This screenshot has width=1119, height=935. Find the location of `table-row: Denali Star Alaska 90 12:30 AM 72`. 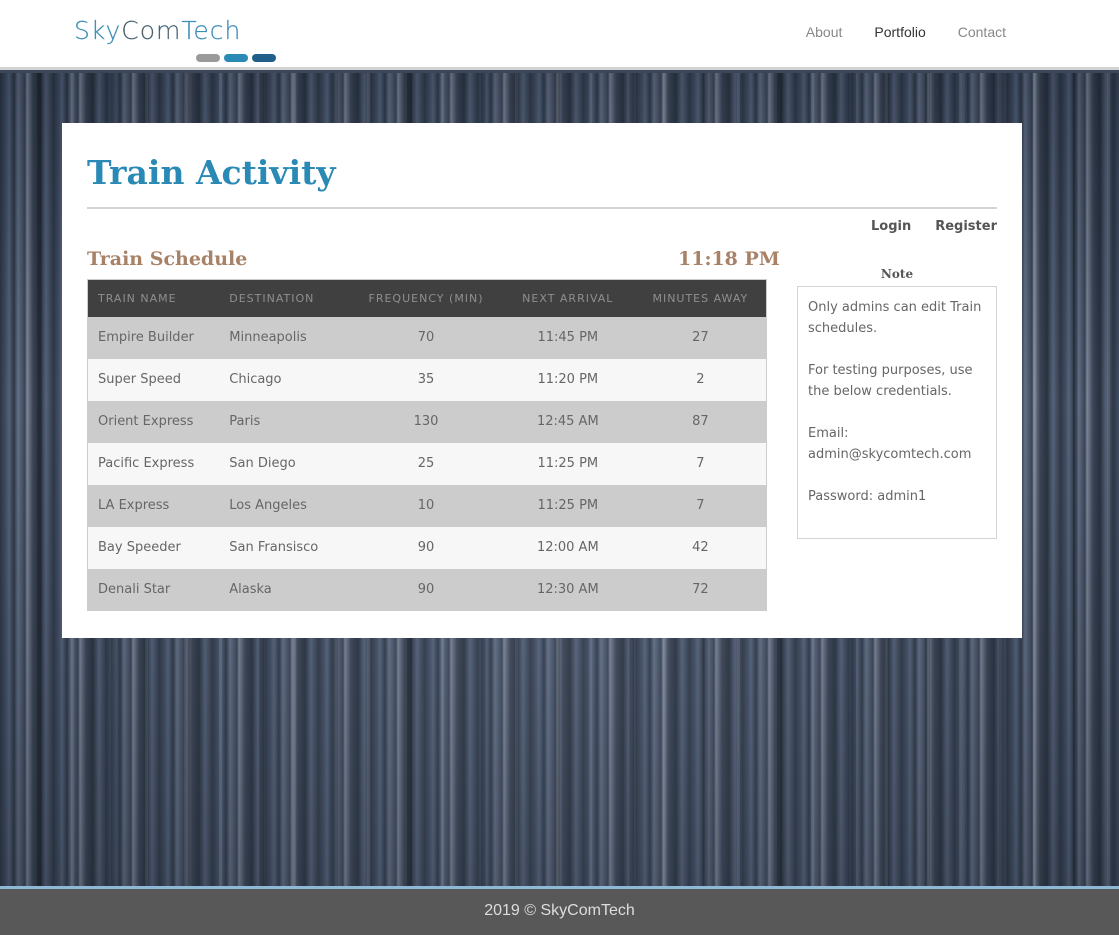

table-row: Denali Star Alaska 90 12:30 AM 72 is located at coordinates (427, 589).